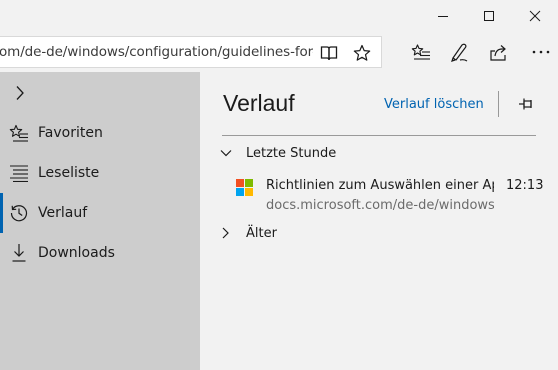  Describe the element at coordinates (19, 213) in the screenshot. I see `history-icon` at that location.